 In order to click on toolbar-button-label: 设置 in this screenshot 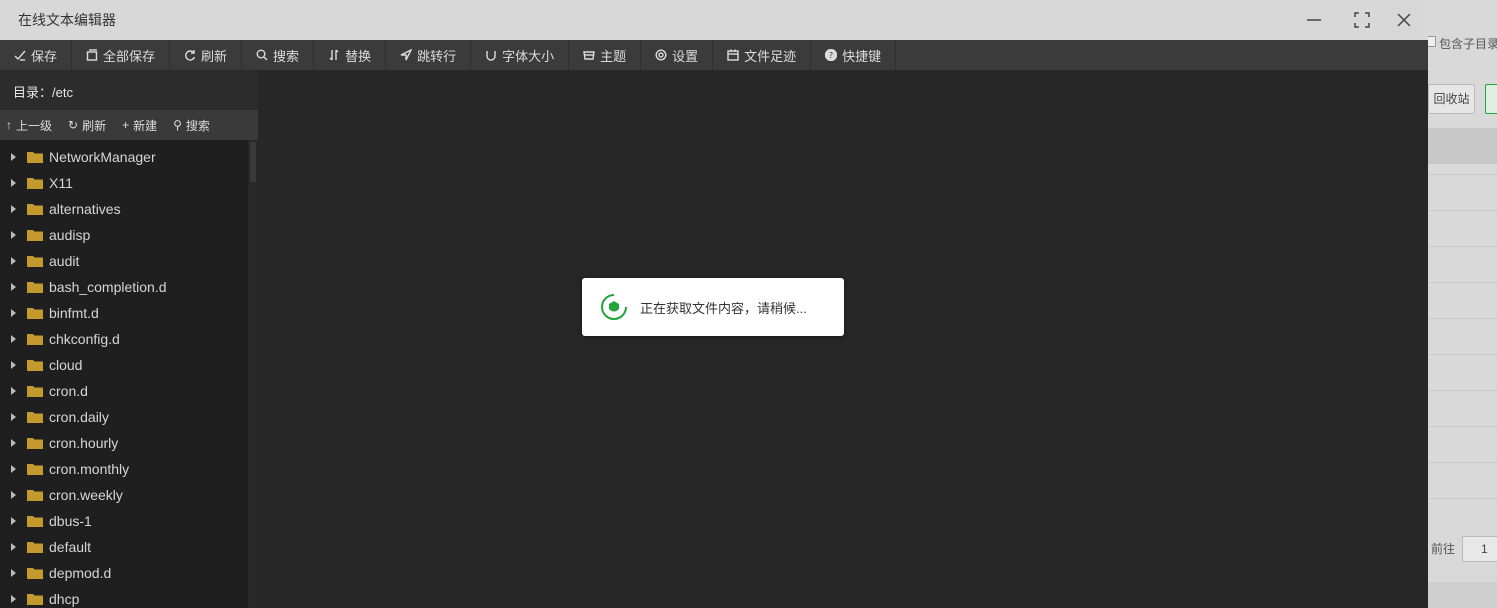, I will do `click(685, 56)`.